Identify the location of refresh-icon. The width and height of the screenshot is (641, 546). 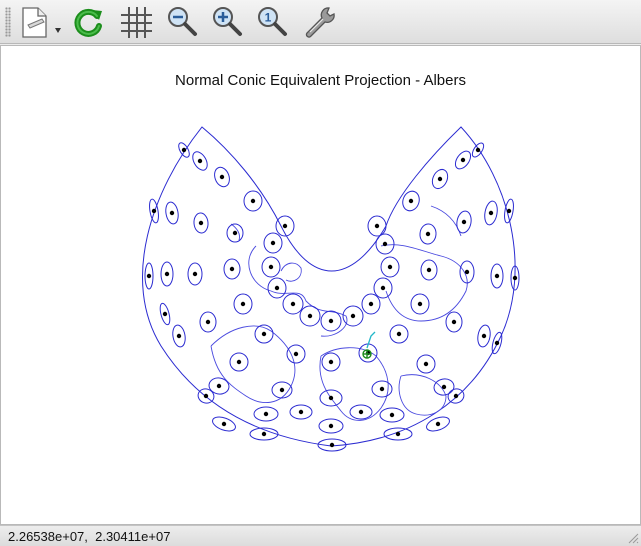
(88, 22).